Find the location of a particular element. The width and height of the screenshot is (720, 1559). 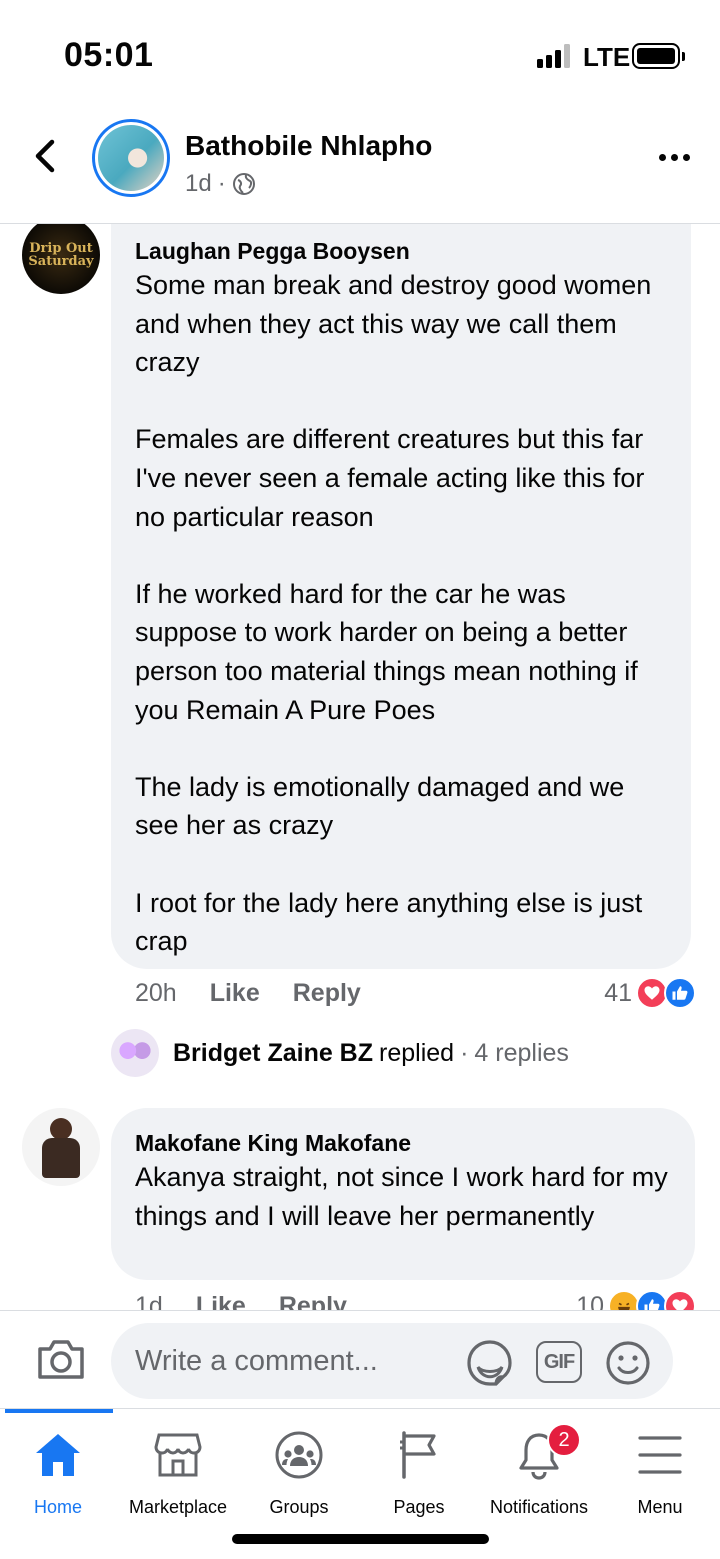

reaction-count: 41 is located at coordinates (618, 992).